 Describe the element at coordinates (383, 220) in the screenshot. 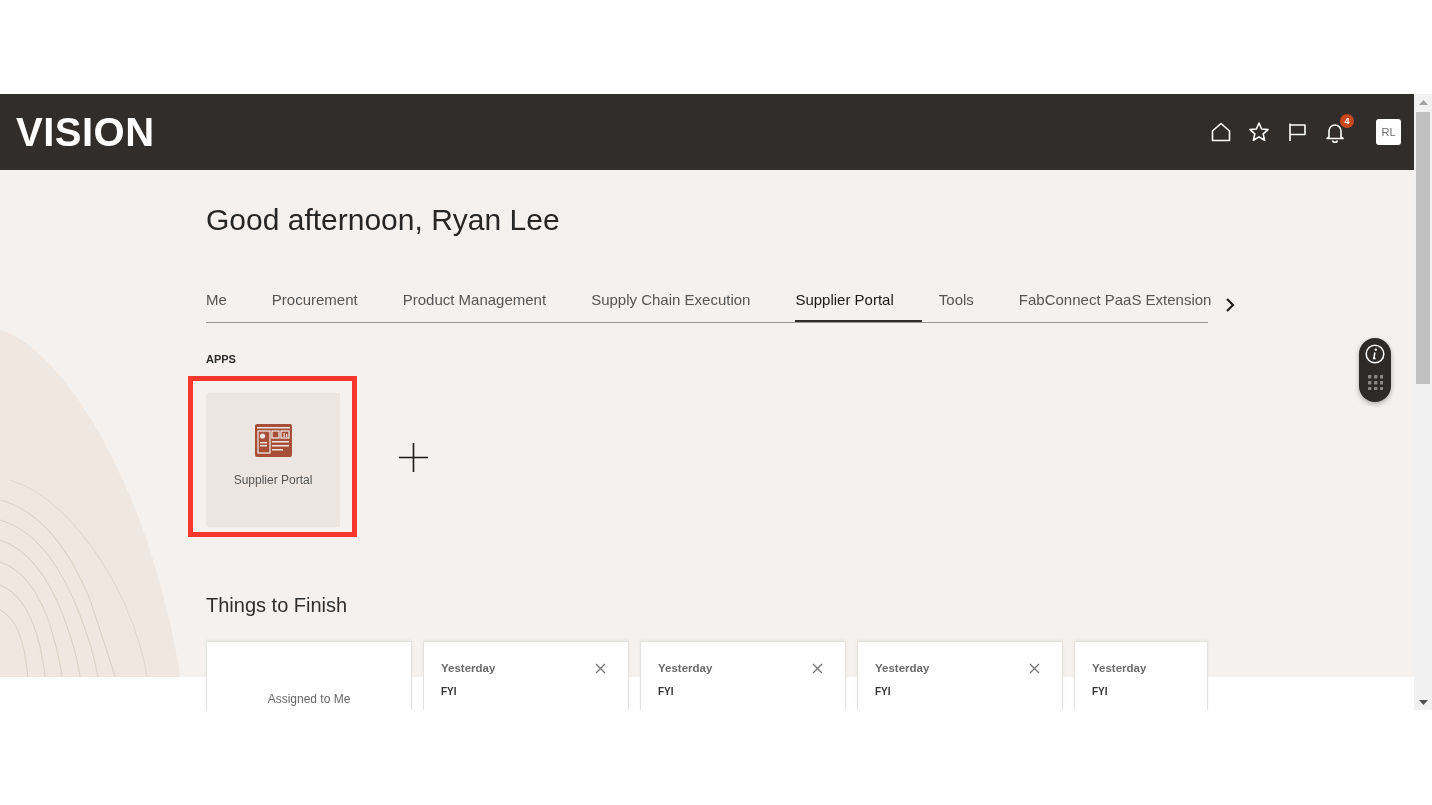

I see `greeting: Good afternoon, Ryan Lee` at that location.